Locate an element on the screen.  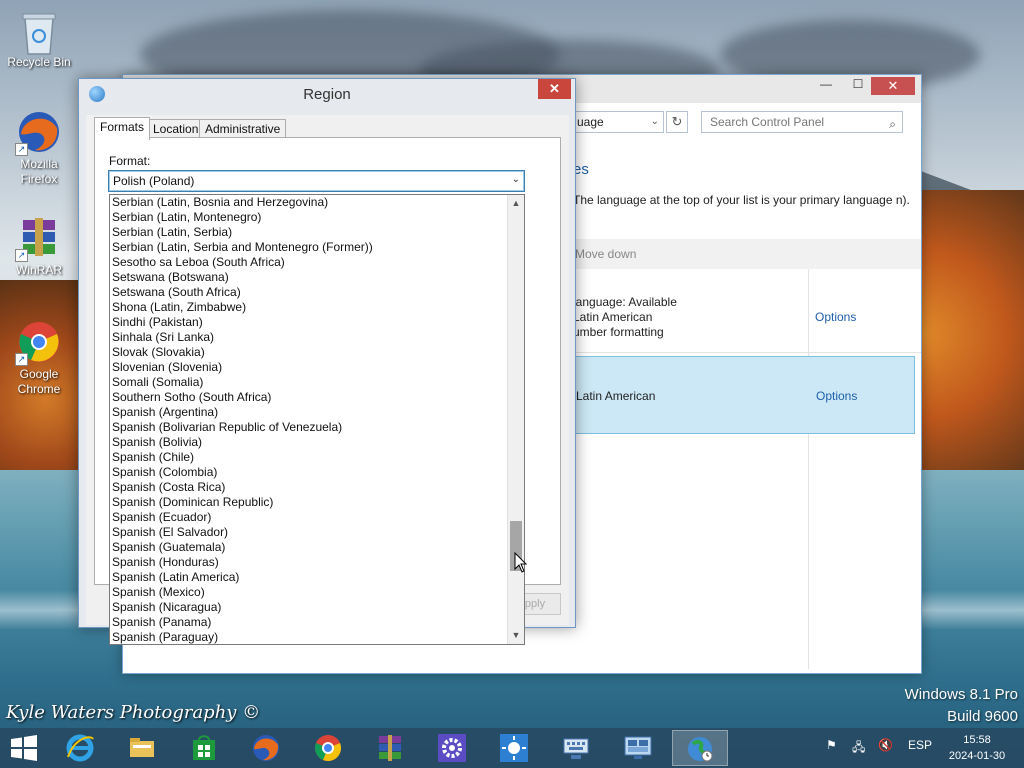
maximize-button: ☐ is located at coordinates (858, 86).